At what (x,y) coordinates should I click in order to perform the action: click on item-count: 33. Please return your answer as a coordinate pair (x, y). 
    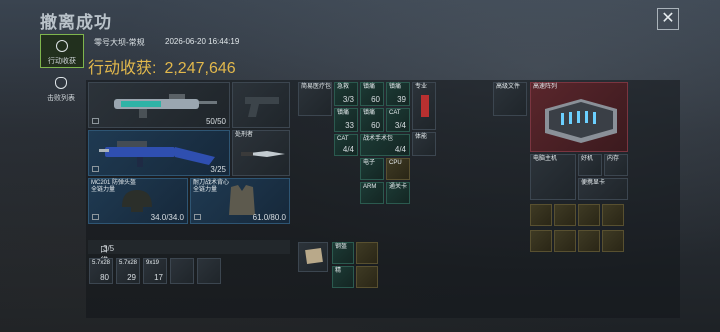
    Looking at the image, I should click on (349, 125).